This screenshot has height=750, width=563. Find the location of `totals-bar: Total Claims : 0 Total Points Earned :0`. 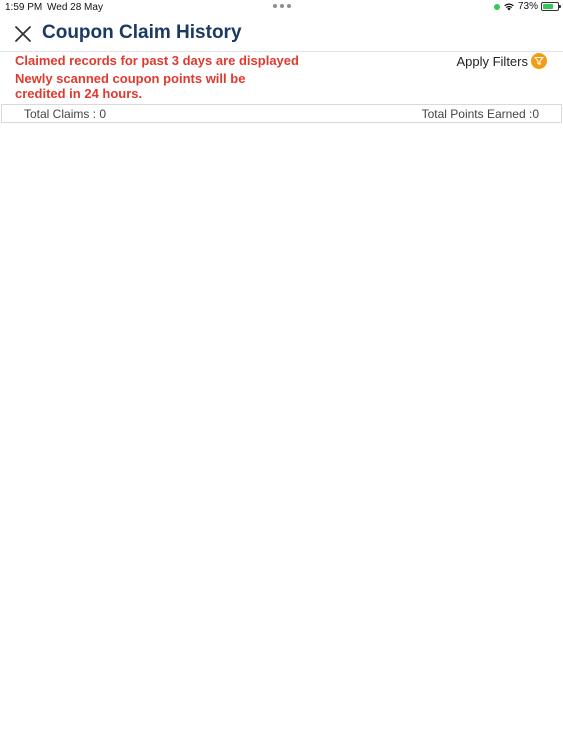

totals-bar: Total Claims : 0 Total Points Earned :0 is located at coordinates (281, 113).